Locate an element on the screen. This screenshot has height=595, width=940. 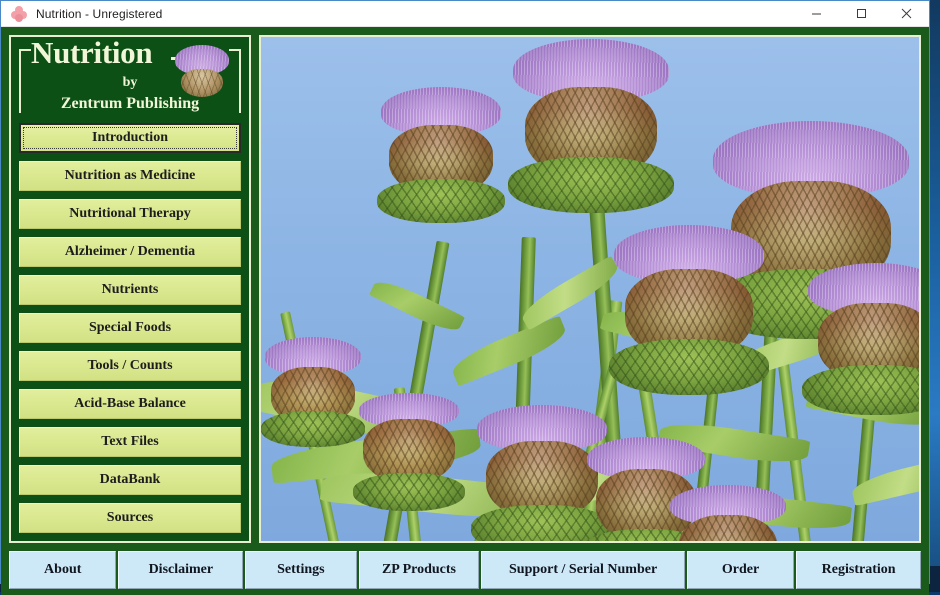
minimize-icon is located at coordinates (816, 14).